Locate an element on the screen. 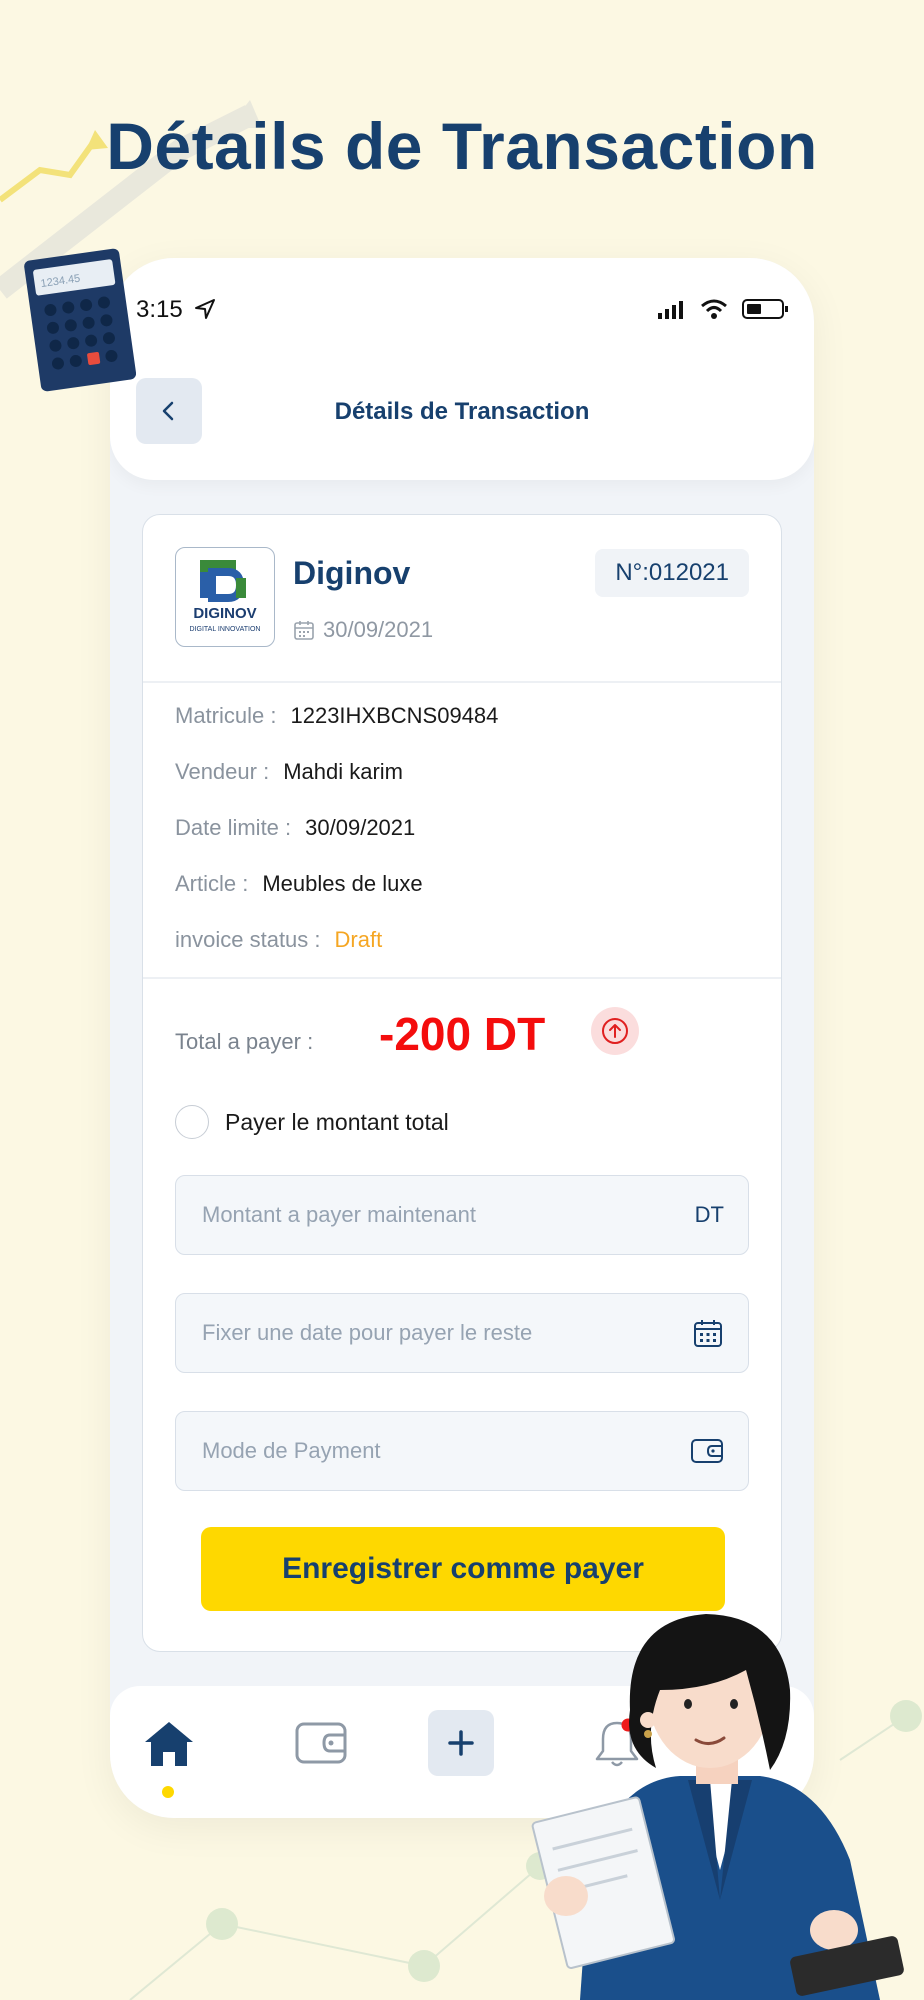 This screenshot has height=2000, width=924. detail-row-vendeur: Vendeur : Mahdi karim is located at coordinates (289, 772).